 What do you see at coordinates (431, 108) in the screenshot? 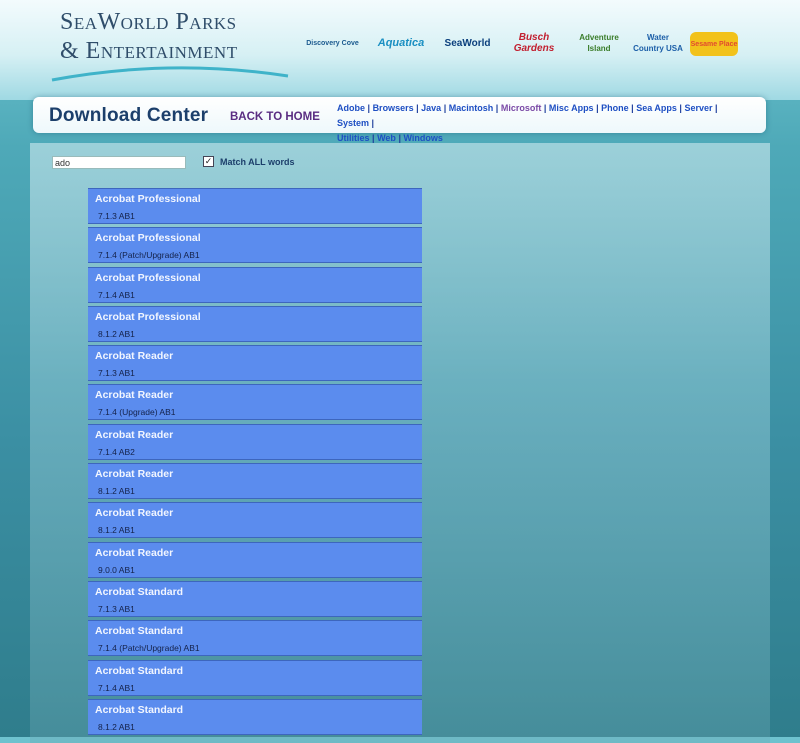
I see `category-java: Java` at bounding box center [431, 108].